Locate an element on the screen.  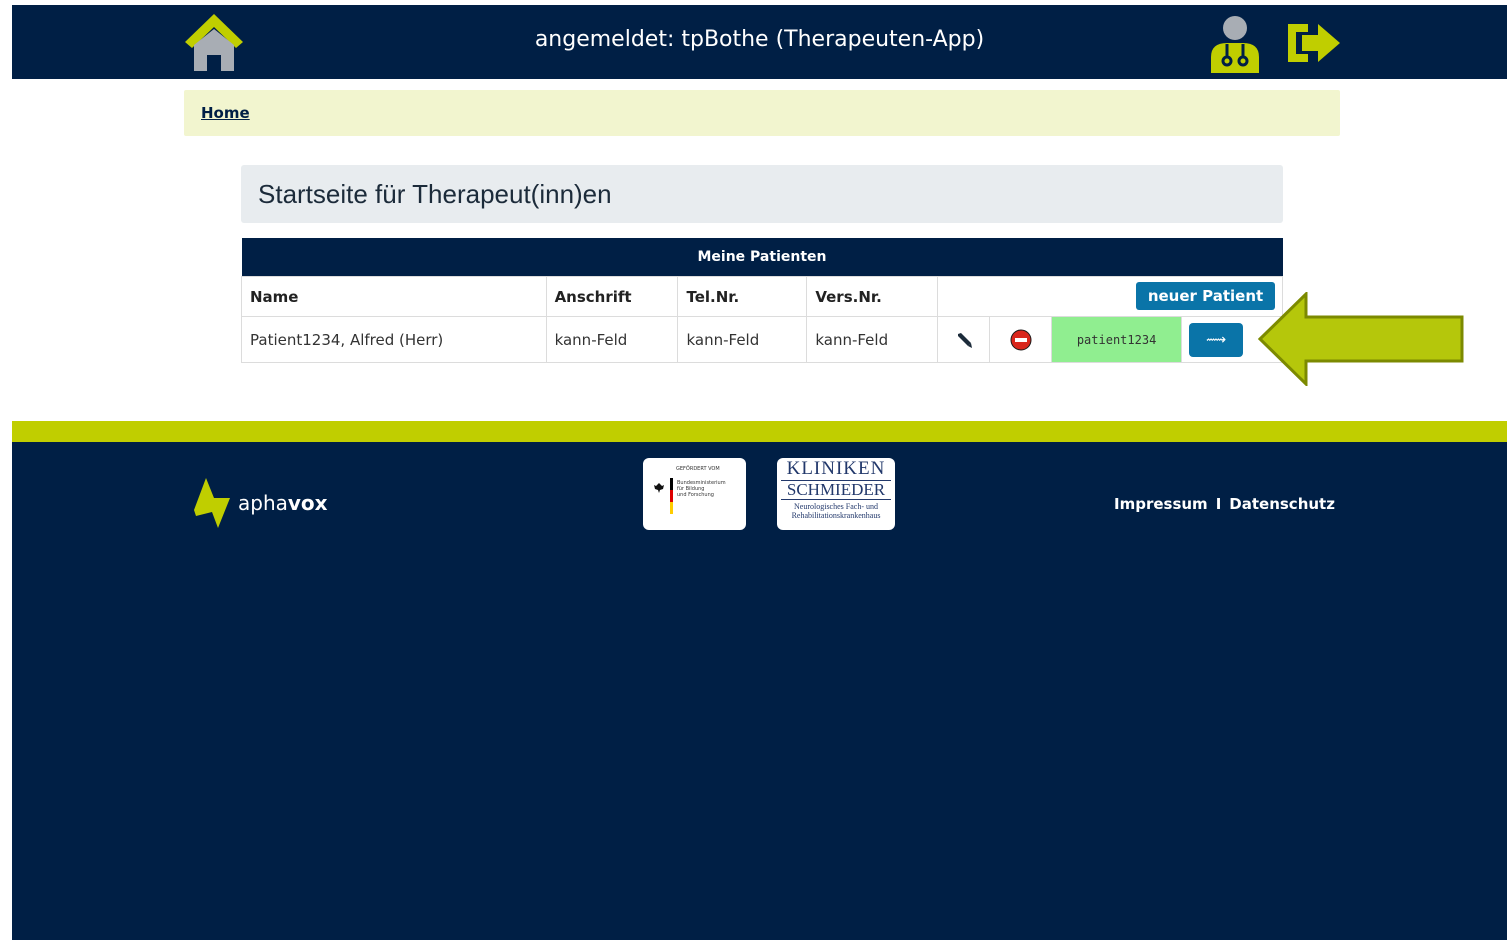
footer-stripe is located at coordinates (759, 431).